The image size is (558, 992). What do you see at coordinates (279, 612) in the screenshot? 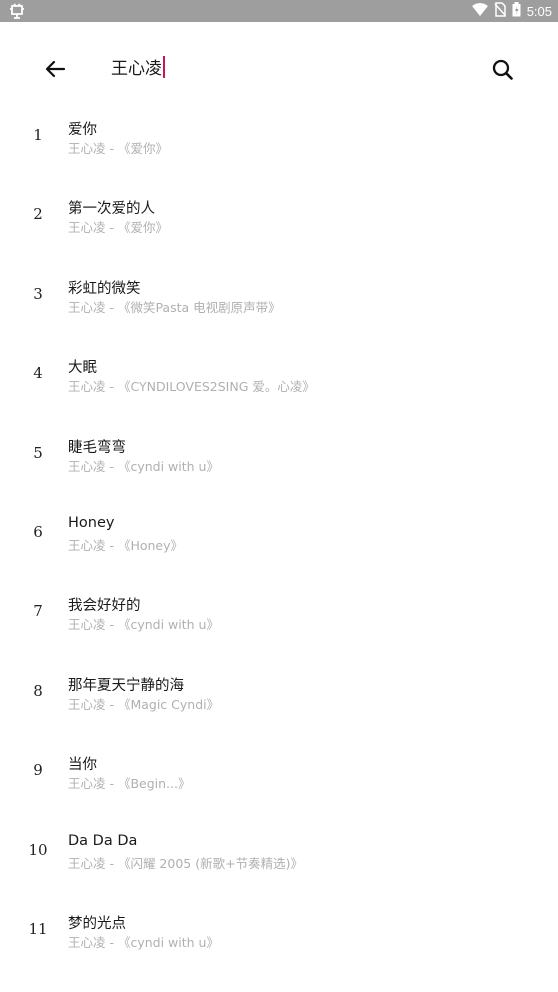
I see `song-row: 7 我会好好的王心凌 - 《cyndi with u》` at bounding box center [279, 612].